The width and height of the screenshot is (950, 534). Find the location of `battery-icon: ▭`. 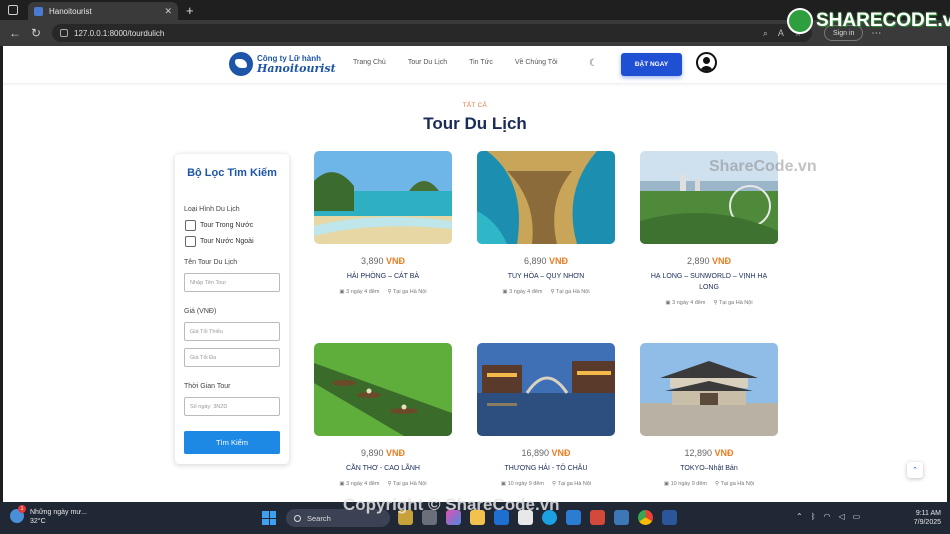

battery-icon: ▭ is located at coordinates (857, 516).